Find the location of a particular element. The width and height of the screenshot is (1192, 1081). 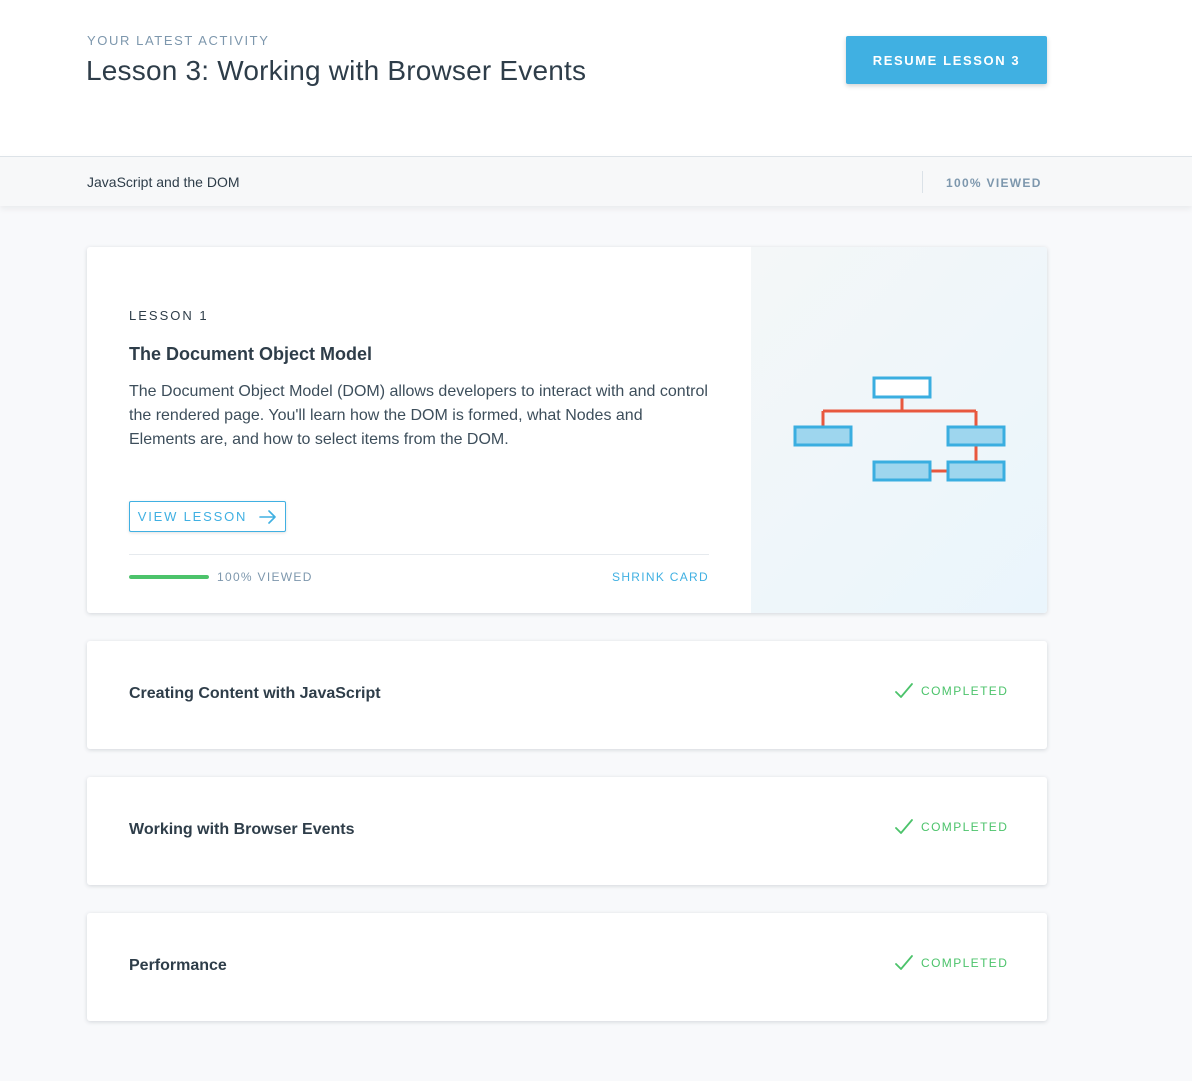

lesson-card: Performance COMPLETED is located at coordinates (567, 967).